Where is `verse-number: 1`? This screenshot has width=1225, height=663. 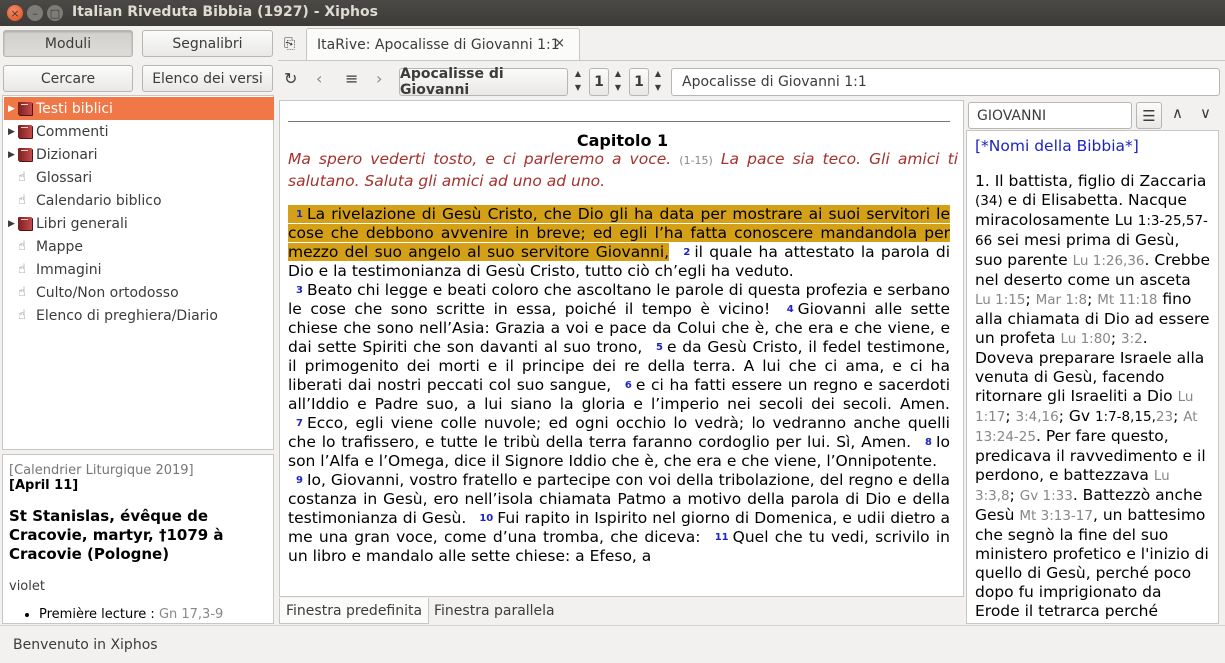 verse-number: 1 is located at coordinates (299, 214).